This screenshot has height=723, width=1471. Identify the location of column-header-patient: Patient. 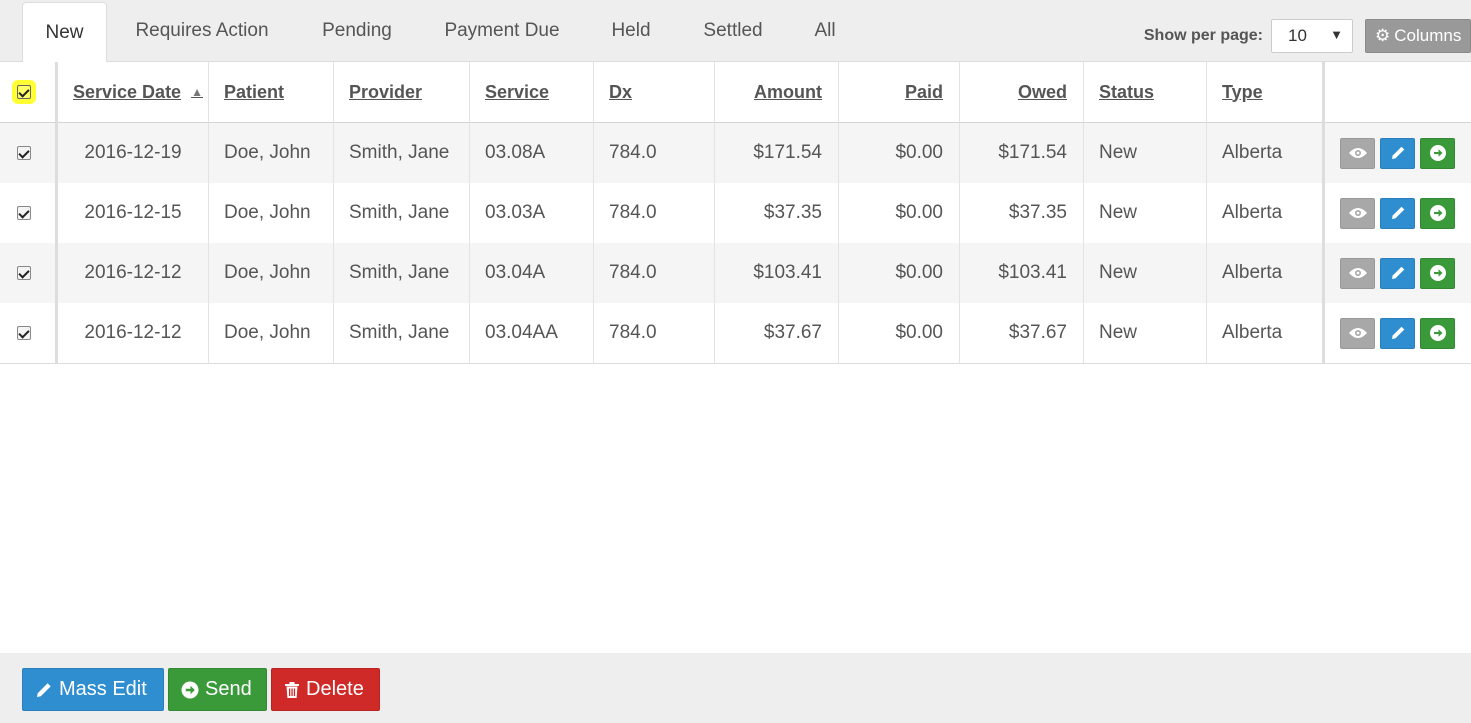
(271, 92).